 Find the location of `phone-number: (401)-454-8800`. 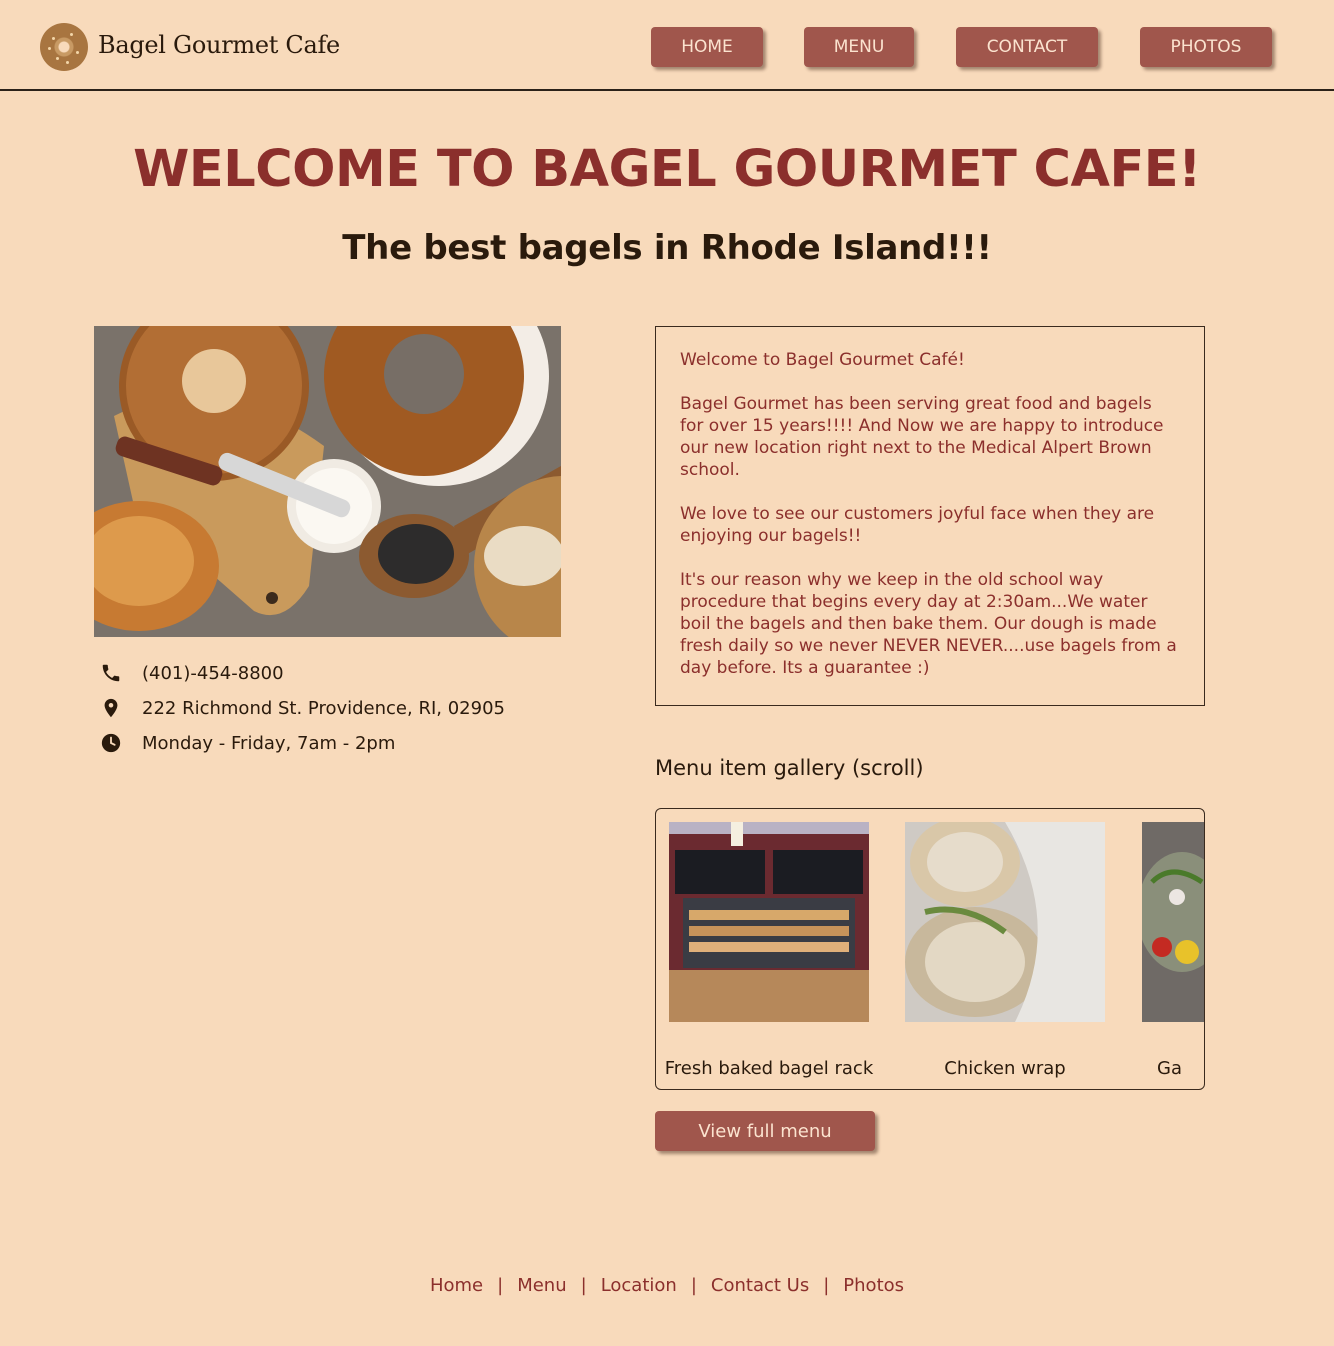

phone-number: (401)-454-8800 is located at coordinates (213, 673).